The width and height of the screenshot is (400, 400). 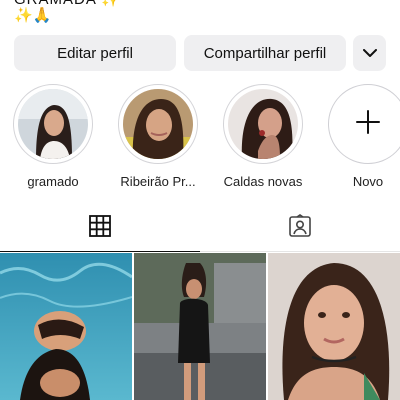 What do you see at coordinates (33, 15) in the screenshot?
I see `bio-line-2: ✨🙏` at bounding box center [33, 15].